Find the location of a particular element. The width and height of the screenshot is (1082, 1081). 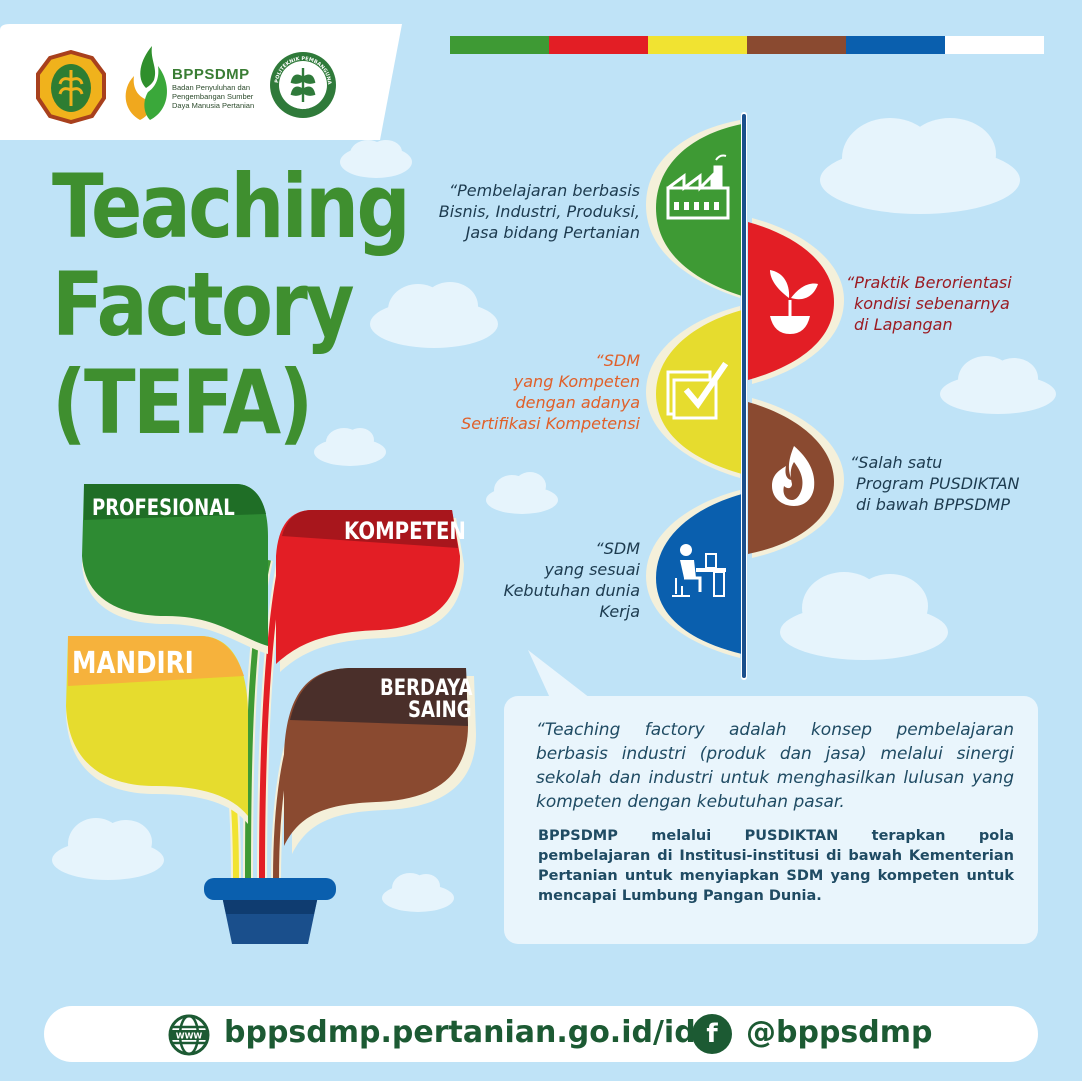

feature-work-needs-text: “SDM yang sesuai Kebutuhan dunia Kerja is located at coordinates (540, 580).